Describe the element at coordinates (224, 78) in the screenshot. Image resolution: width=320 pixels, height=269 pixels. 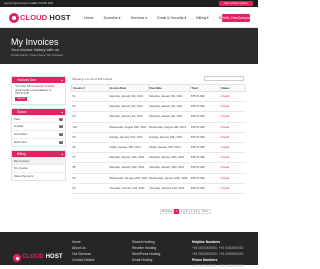
I see `table-filter-input` at that location.